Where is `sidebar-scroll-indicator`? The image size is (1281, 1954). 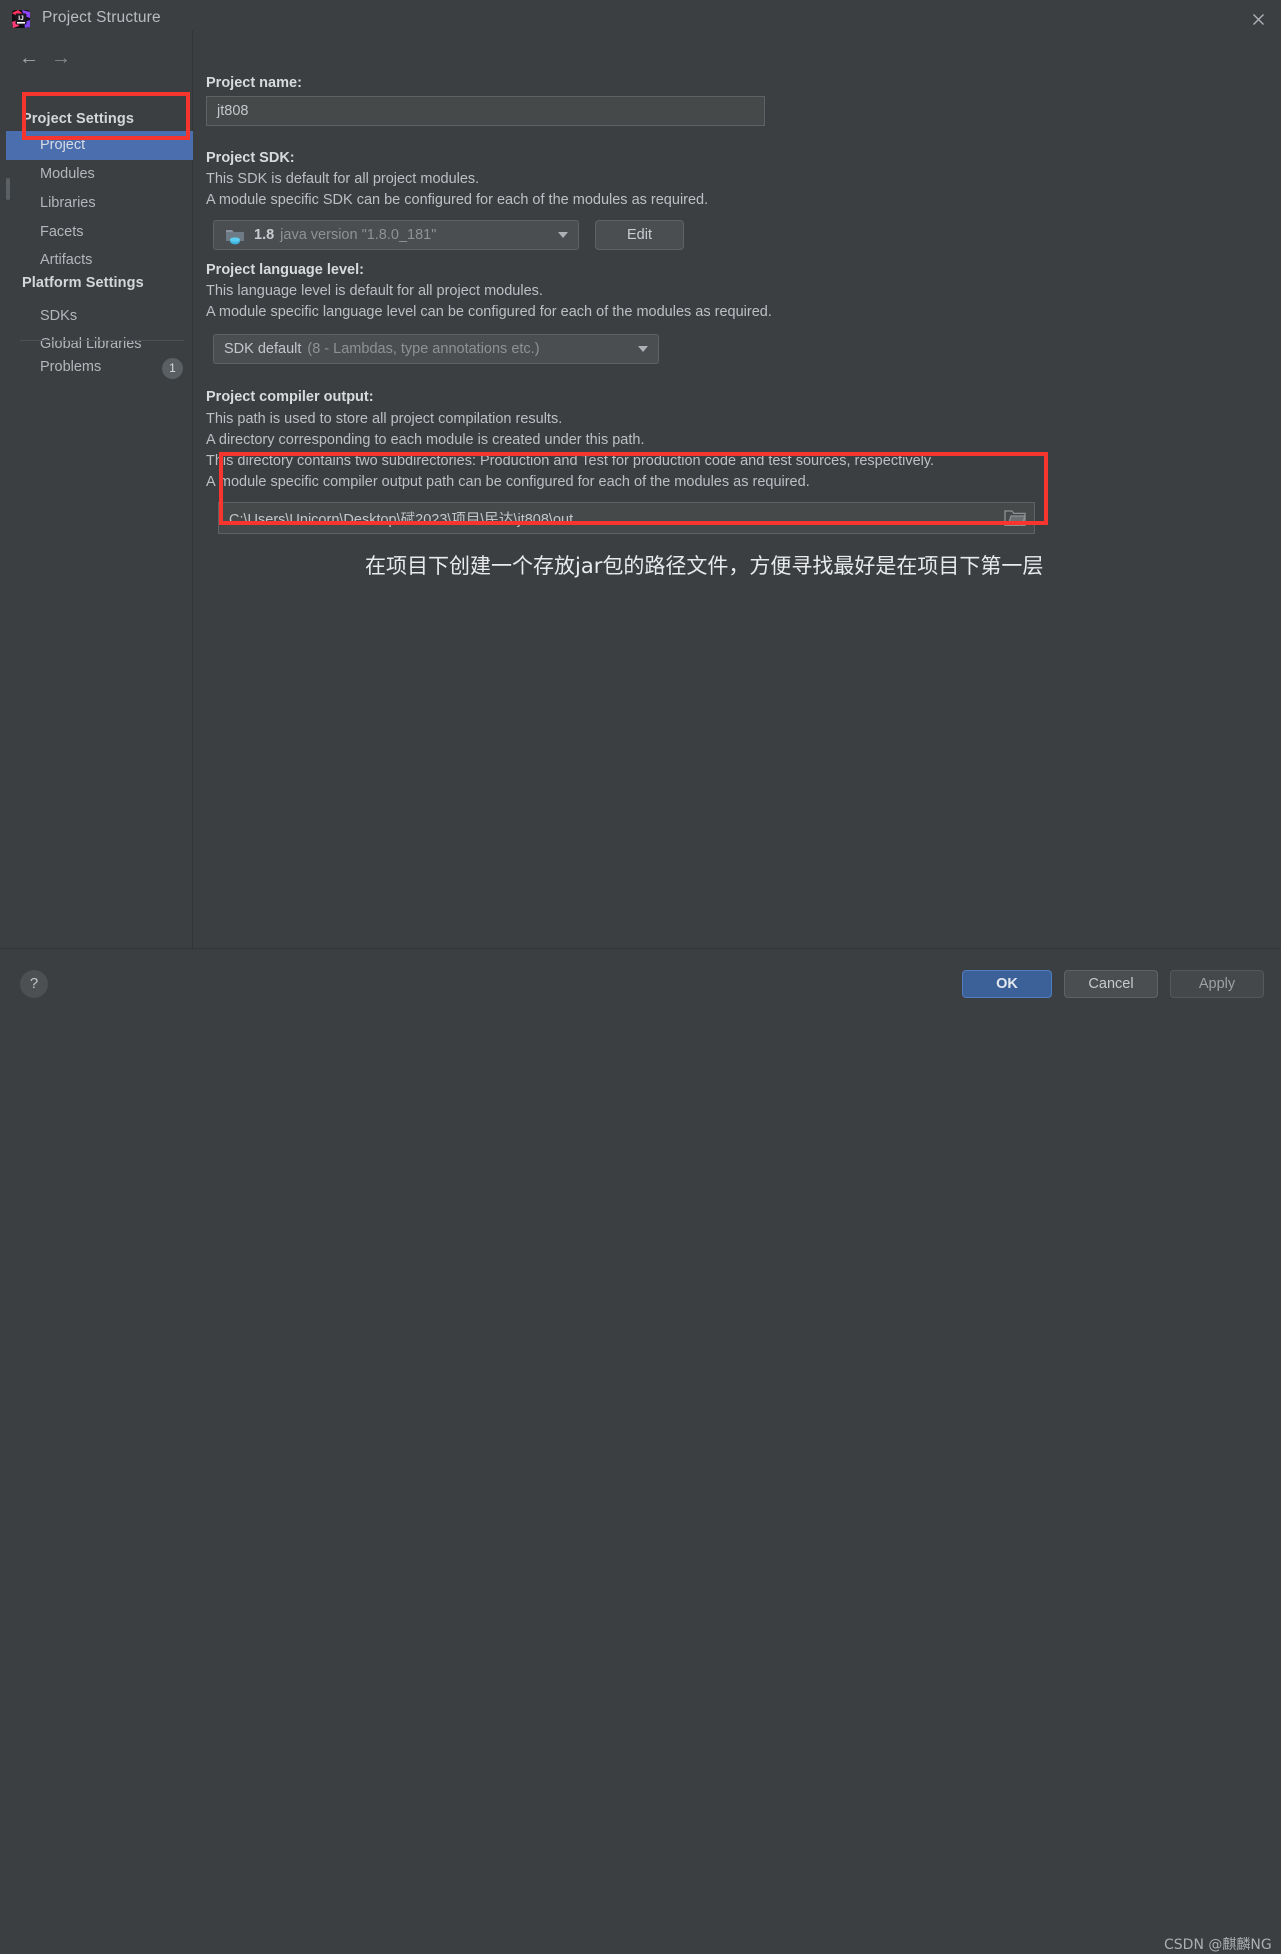 sidebar-scroll-indicator is located at coordinates (8, 189).